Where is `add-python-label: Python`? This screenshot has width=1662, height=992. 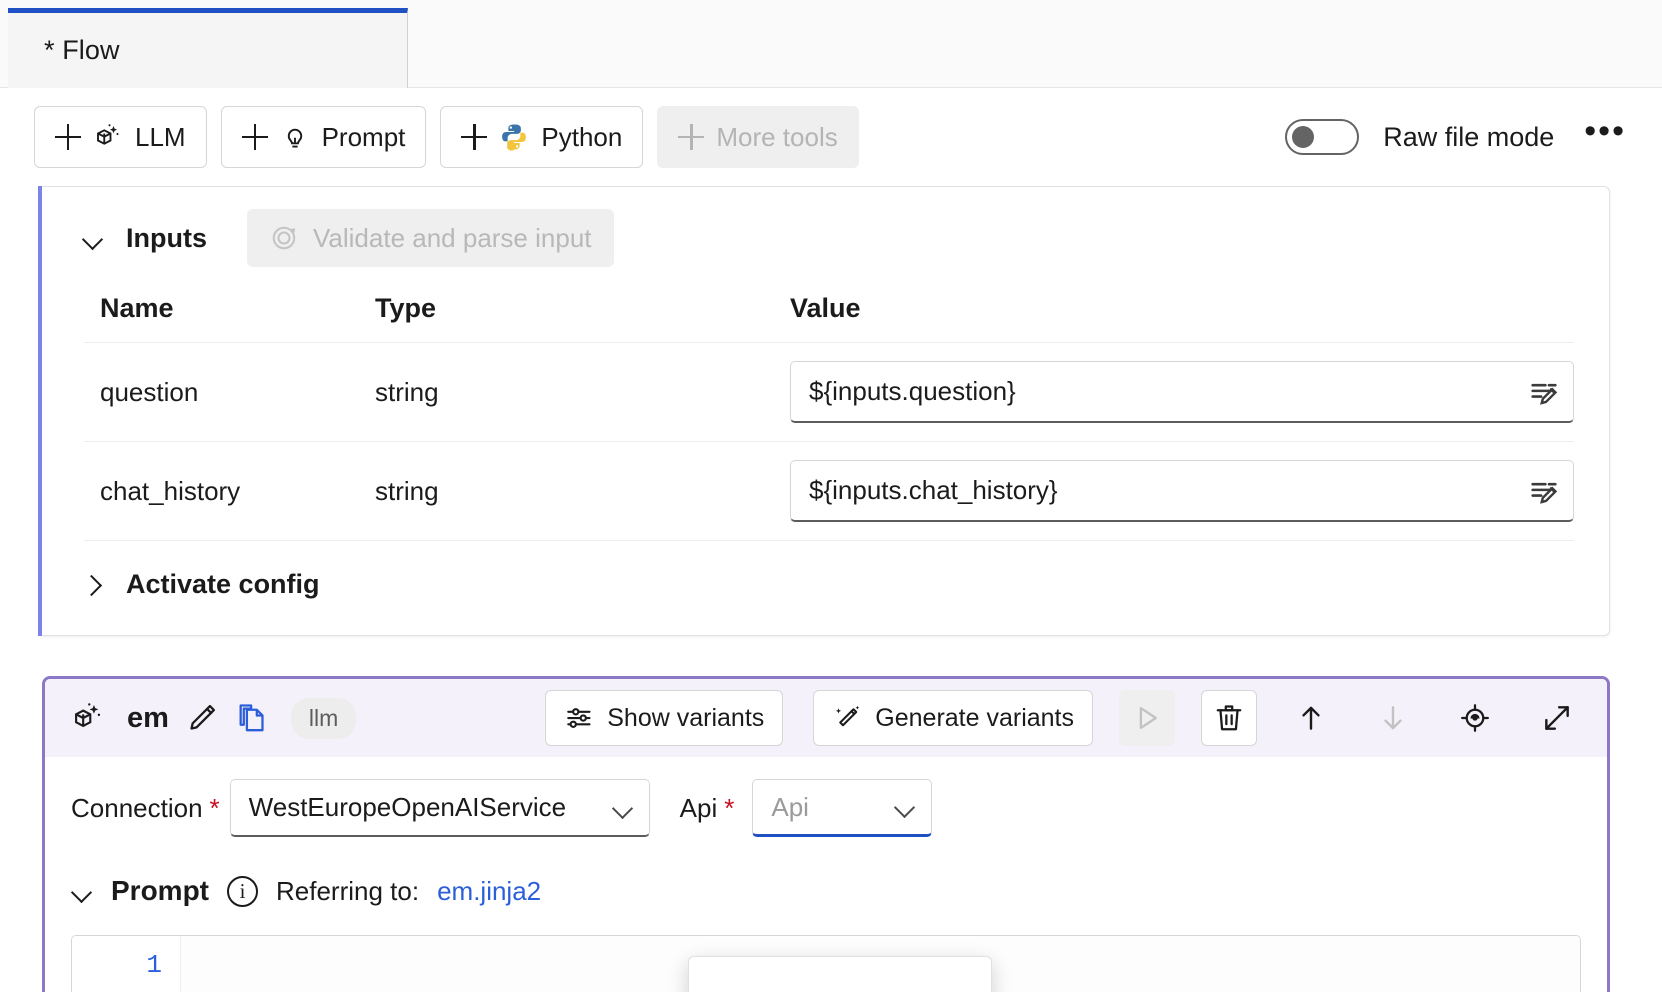
add-python-label: Python is located at coordinates (582, 136).